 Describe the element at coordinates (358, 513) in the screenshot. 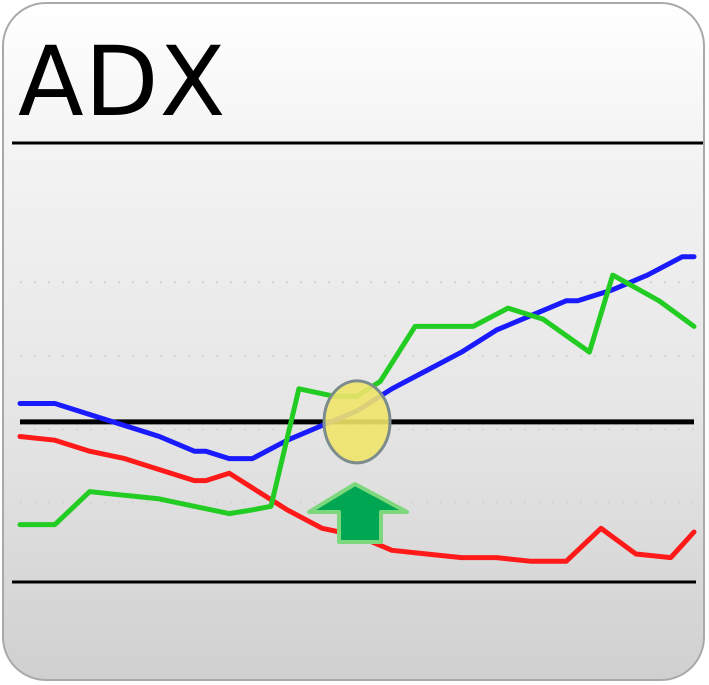

I see `up-arrow-icon` at that location.